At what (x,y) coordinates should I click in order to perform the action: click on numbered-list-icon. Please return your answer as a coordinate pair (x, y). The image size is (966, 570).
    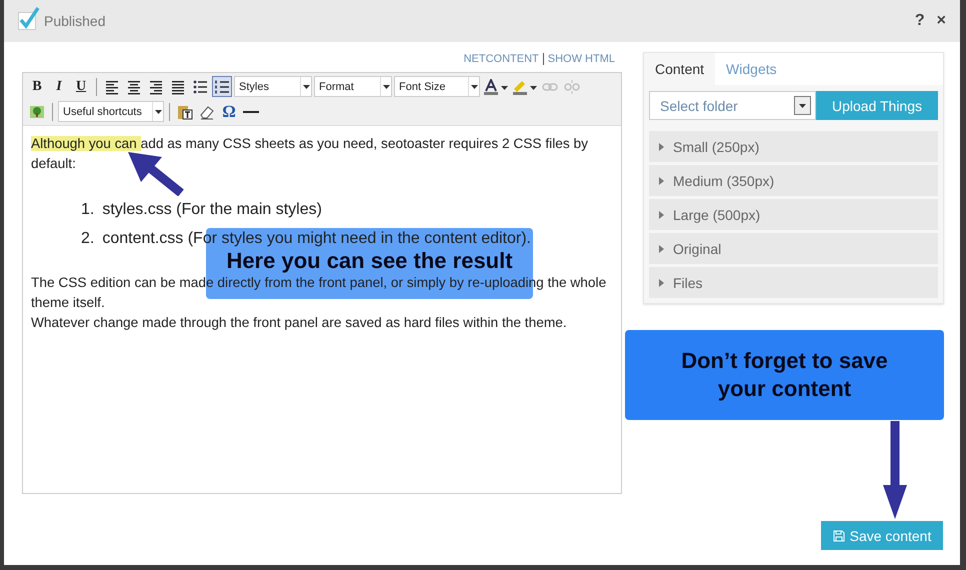
    Looking at the image, I should click on (222, 86).